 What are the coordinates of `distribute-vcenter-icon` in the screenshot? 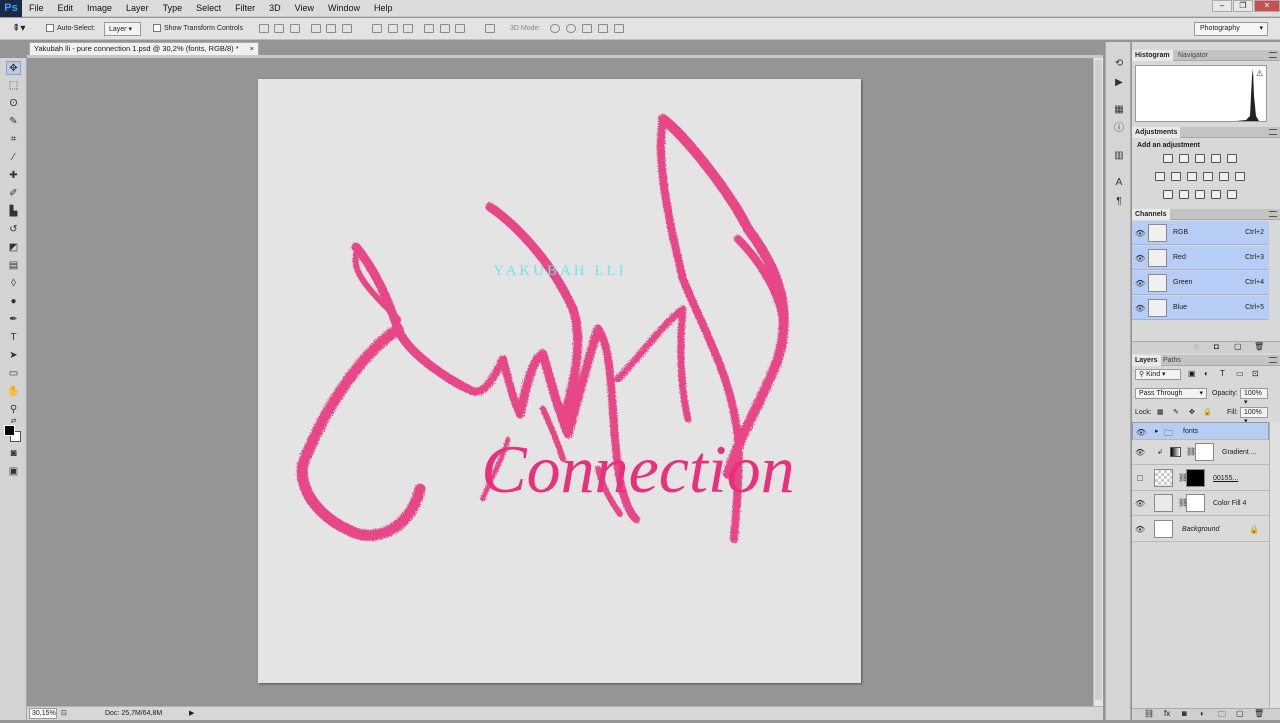 It's located at (393, 28).